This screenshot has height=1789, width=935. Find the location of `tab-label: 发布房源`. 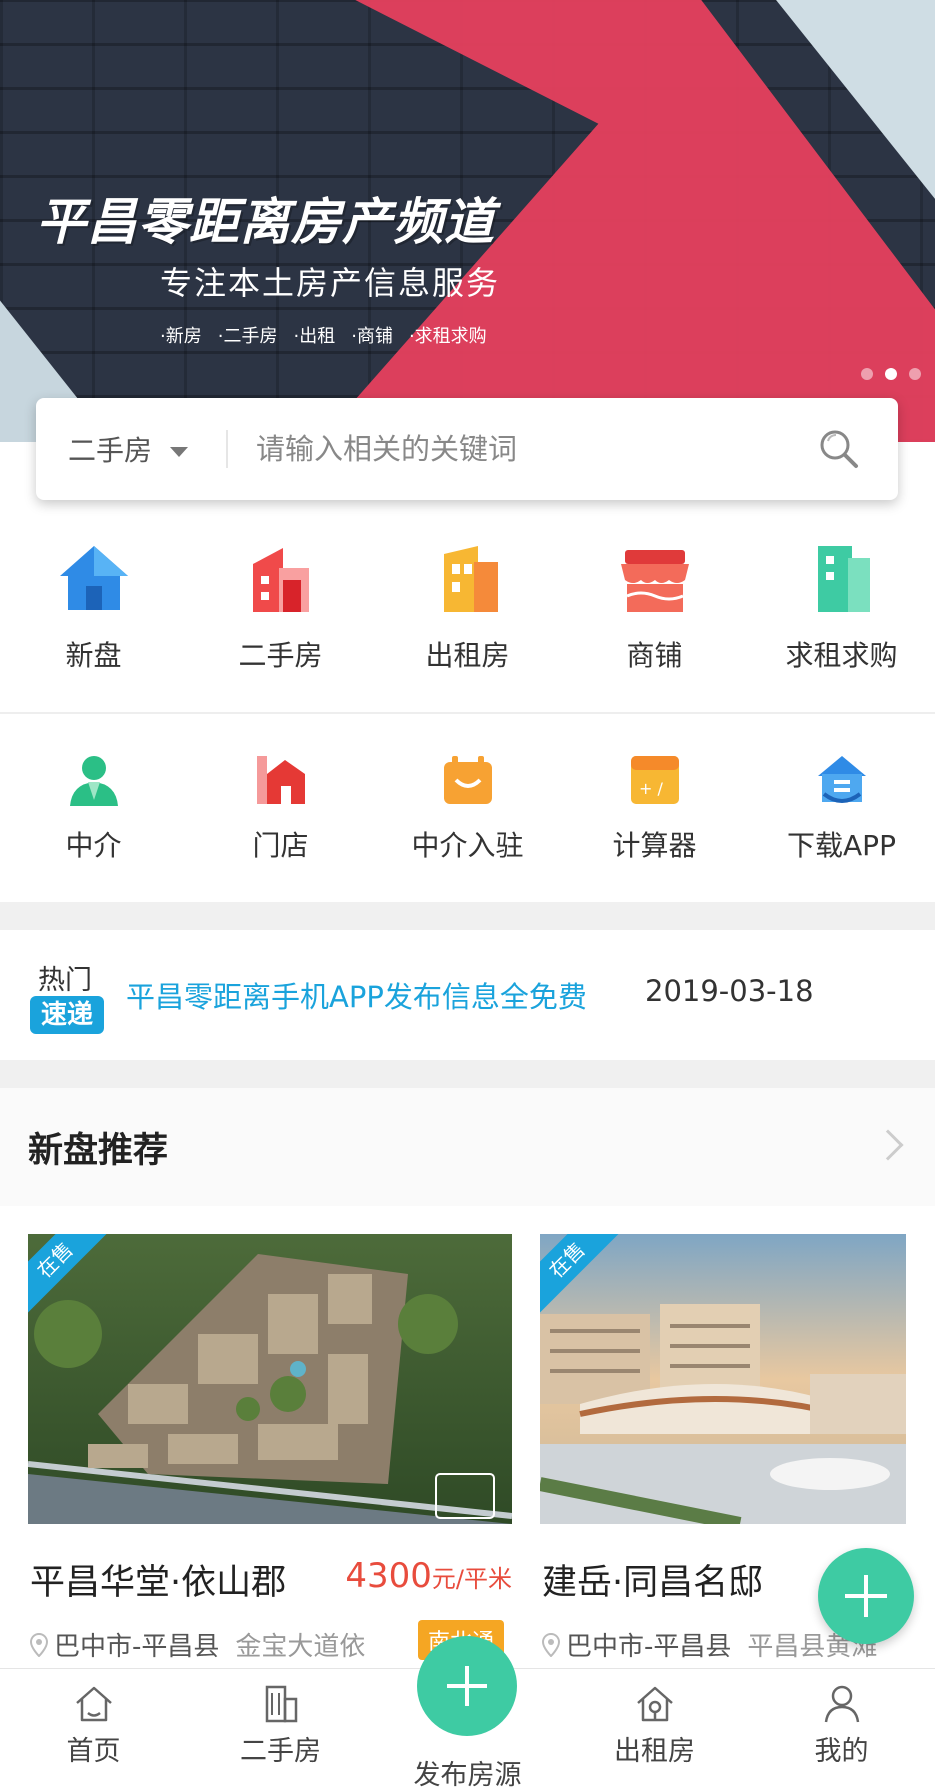

tab-label: 发布房源 is located at coordinates (467, 1774).